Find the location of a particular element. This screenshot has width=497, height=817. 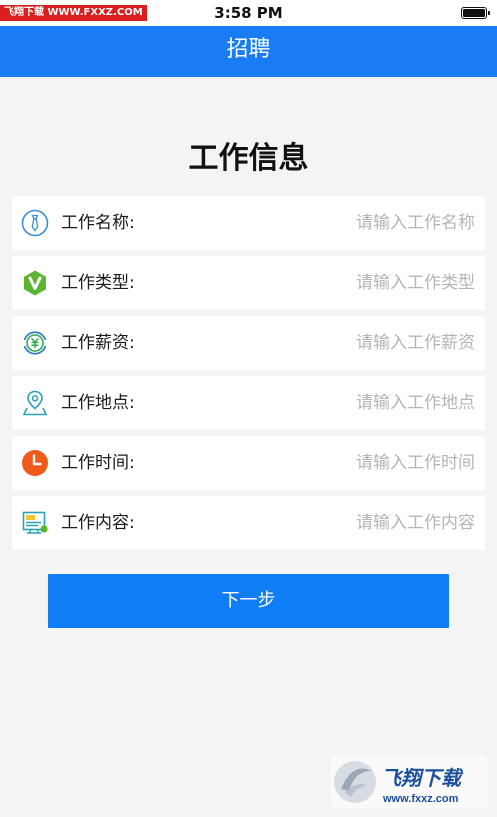

site-logo-watermark: 飞翔下载 www.fxxz.com is located at coordinates (409, 782).